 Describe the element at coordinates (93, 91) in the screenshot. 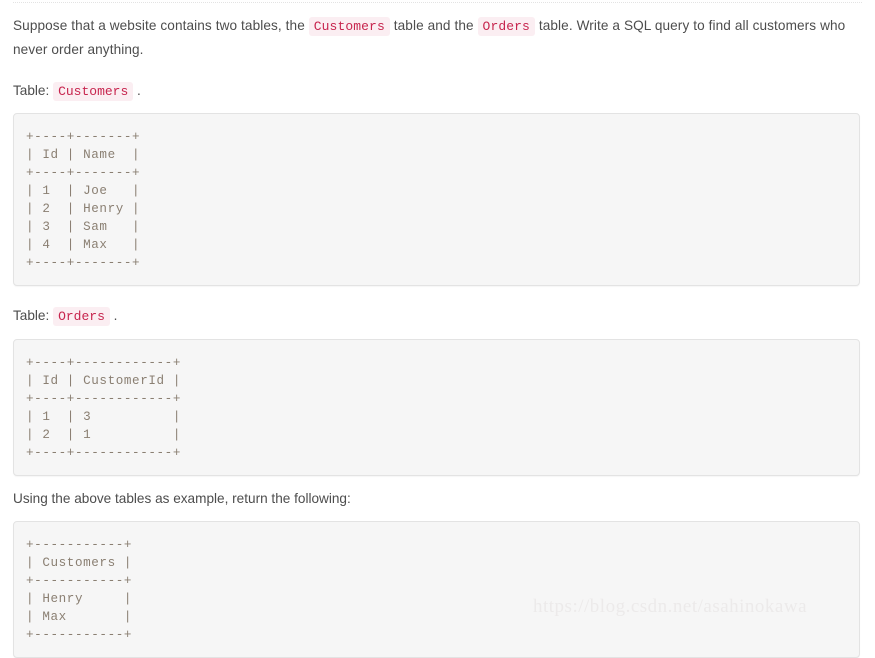

I see `inline-code-customers-label: Customers` at that location.